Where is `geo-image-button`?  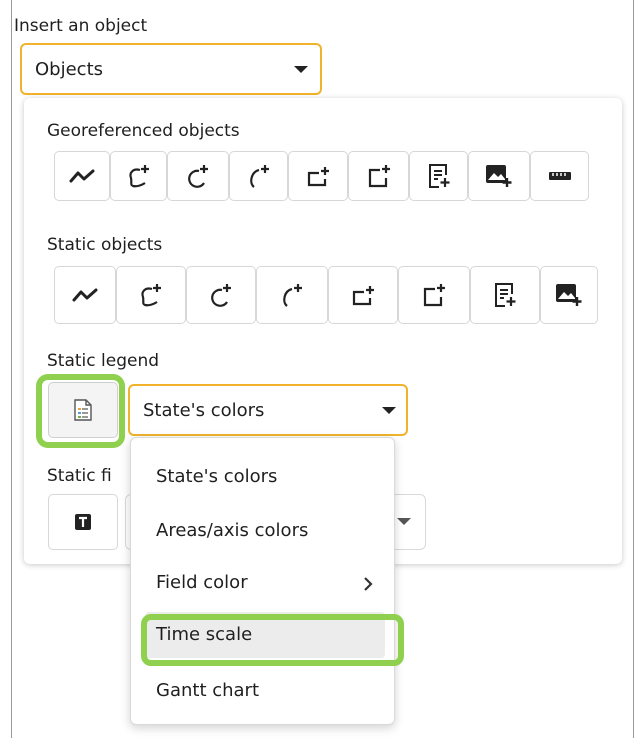 geo-image-button is located at coordinates (499, 176).